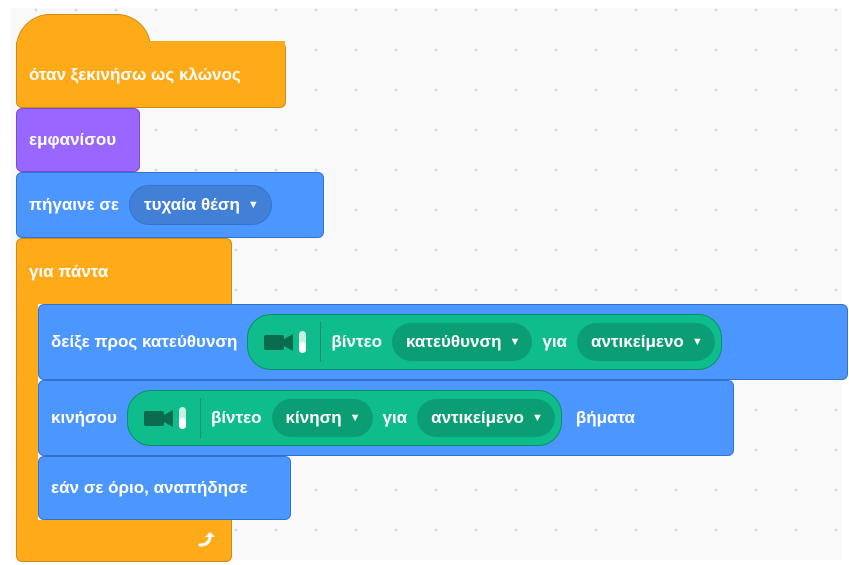 The width and height of the screenshot is (849, 565). I want to click on move-label: κινήσου, so click(84, 417).